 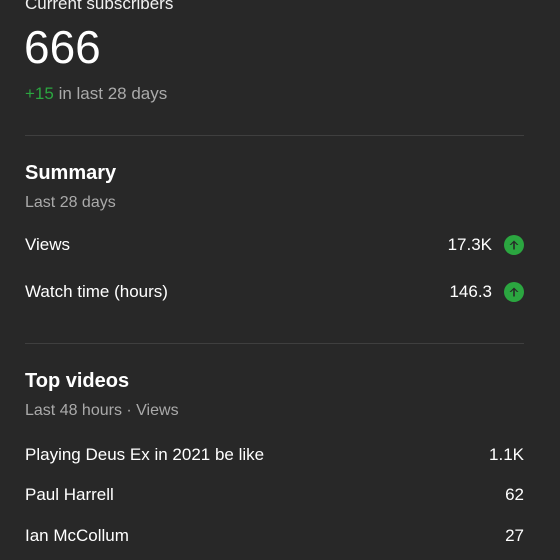 I want to click on subscriber-count: 666, so click(x=62, y=47).